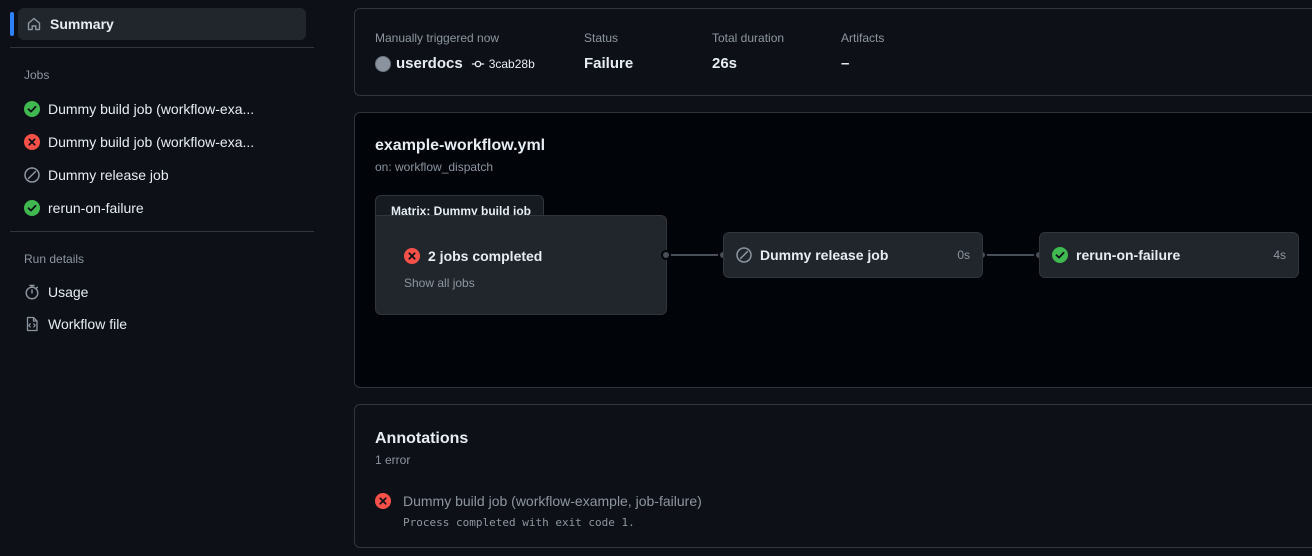 Image resolution: width=1312 pixels, height=556 pixels. Describe the element at coordinates (824, 255) in the screenshot. I see `job-node-label: Dummy release job` at that location.